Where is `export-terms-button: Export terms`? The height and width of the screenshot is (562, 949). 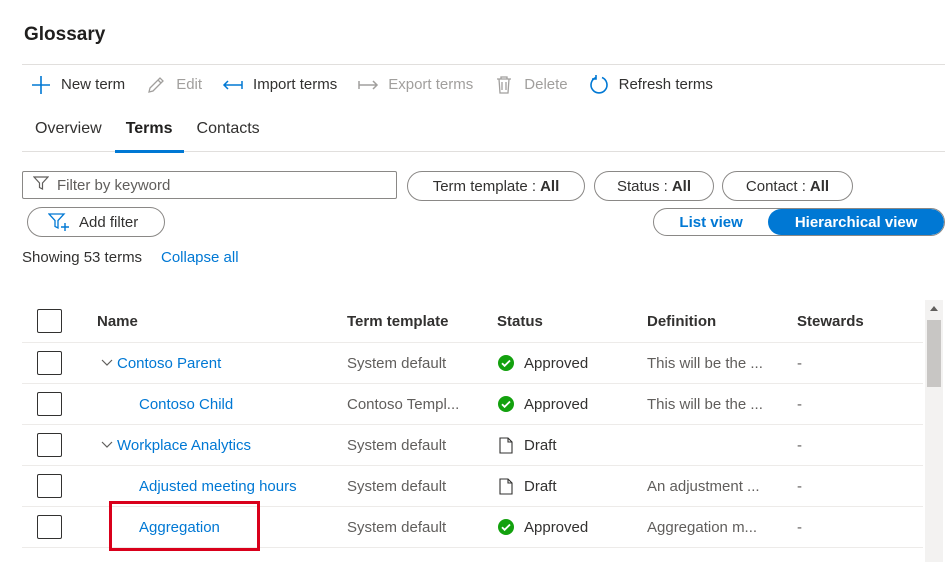
export-terms-button: Export terms is located at coordinates (415, 85).